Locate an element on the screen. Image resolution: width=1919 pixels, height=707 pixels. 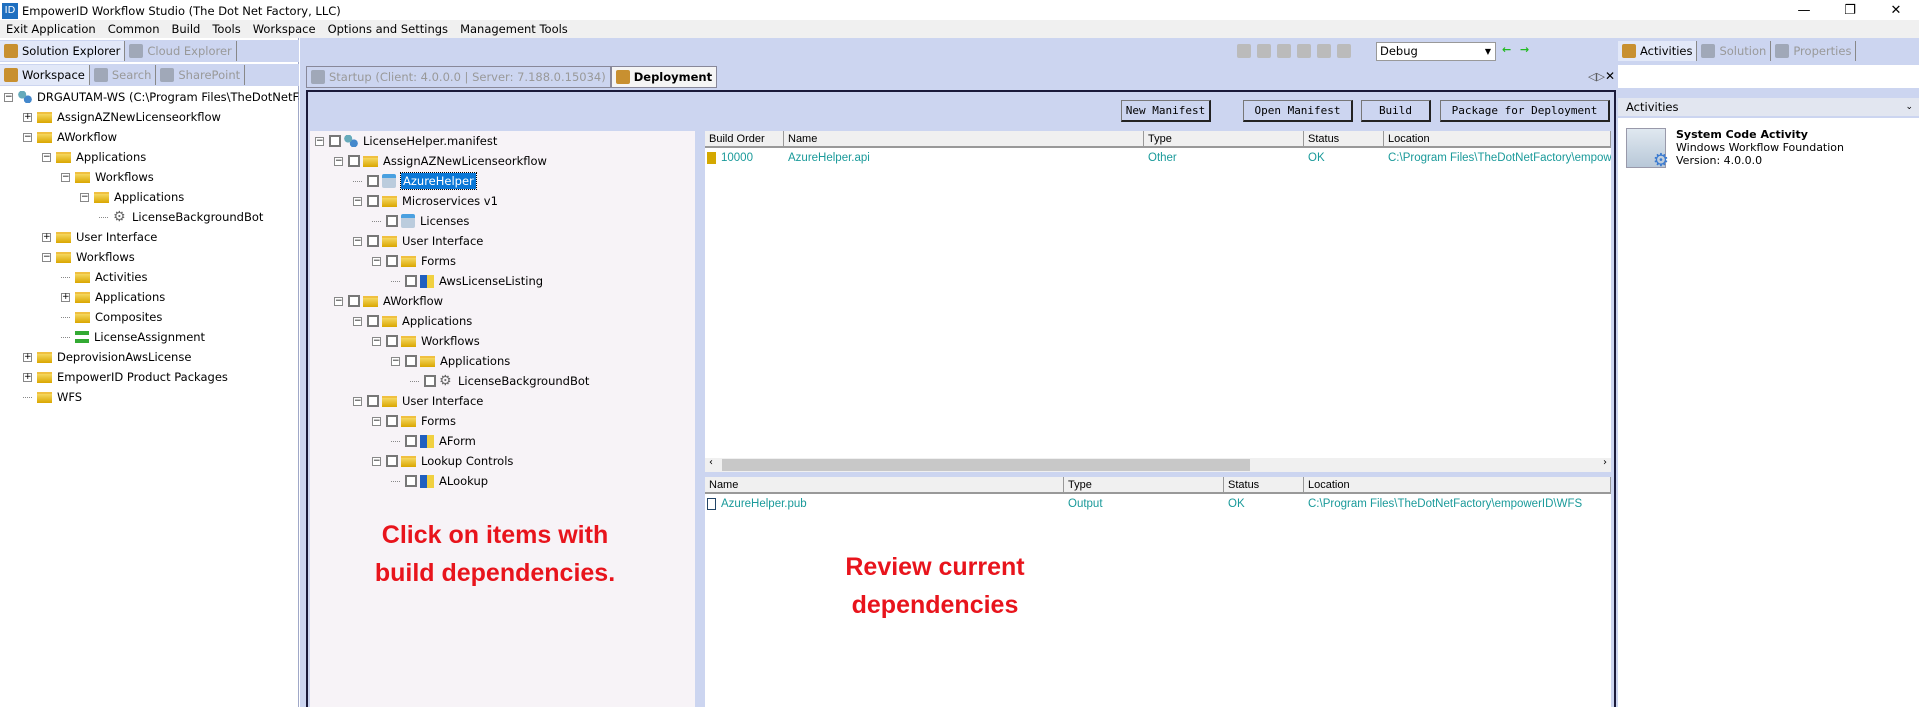
tab-solution-explorer: Solution Explorer is located at coordinates (63, 51).